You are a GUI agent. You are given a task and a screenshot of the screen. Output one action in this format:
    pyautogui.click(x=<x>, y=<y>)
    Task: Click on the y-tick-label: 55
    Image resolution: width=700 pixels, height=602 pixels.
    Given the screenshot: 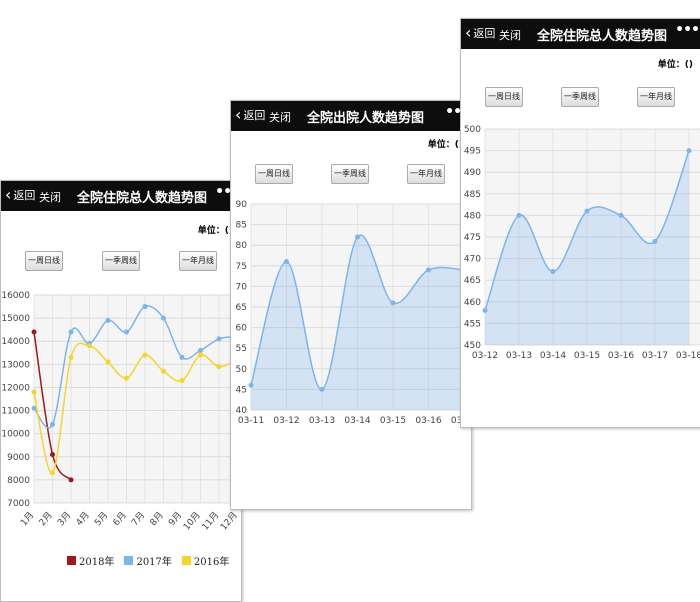 What is the action you would take?
    pyautogui.click(x=241, y=349)
    